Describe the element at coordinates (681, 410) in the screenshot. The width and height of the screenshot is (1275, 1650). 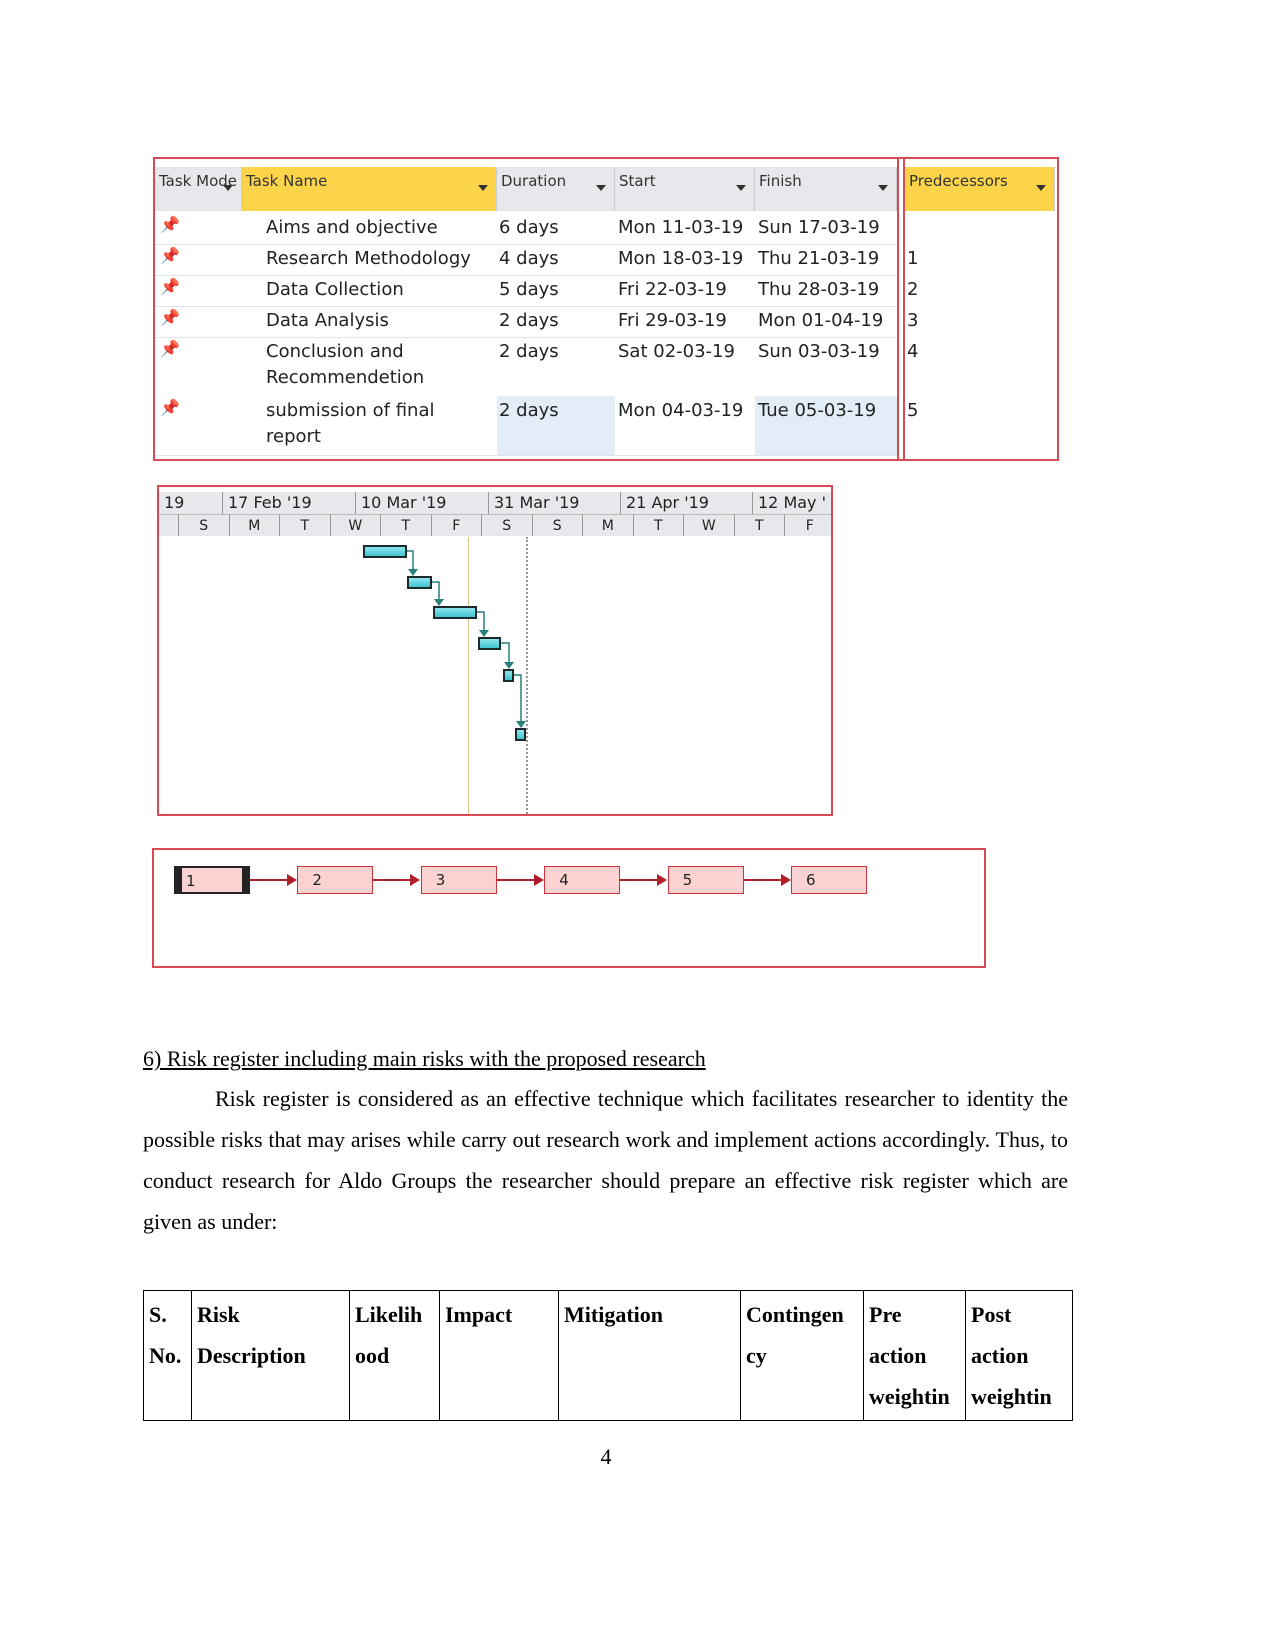
I see `task-start: Mon 04-03-19` at that location.